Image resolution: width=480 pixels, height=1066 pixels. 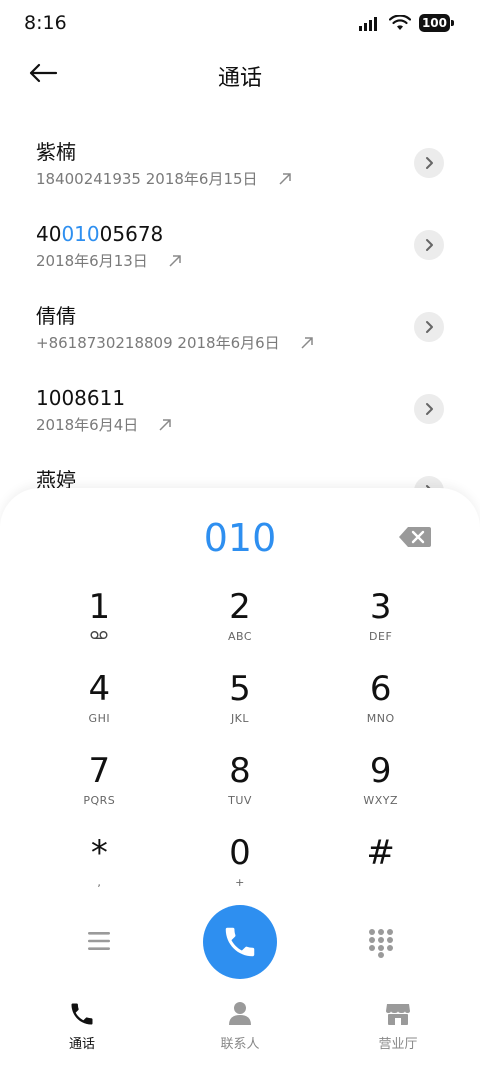 I want to click on call-name: 紫楠, so click(x=56, y=152).